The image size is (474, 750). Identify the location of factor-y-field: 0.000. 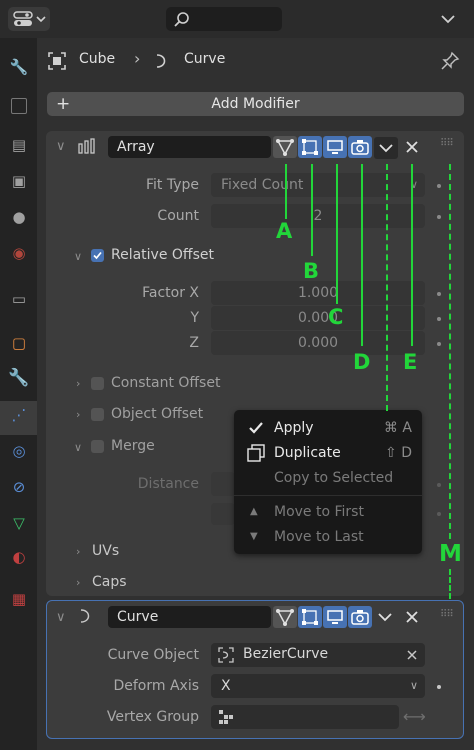
(318, 318).